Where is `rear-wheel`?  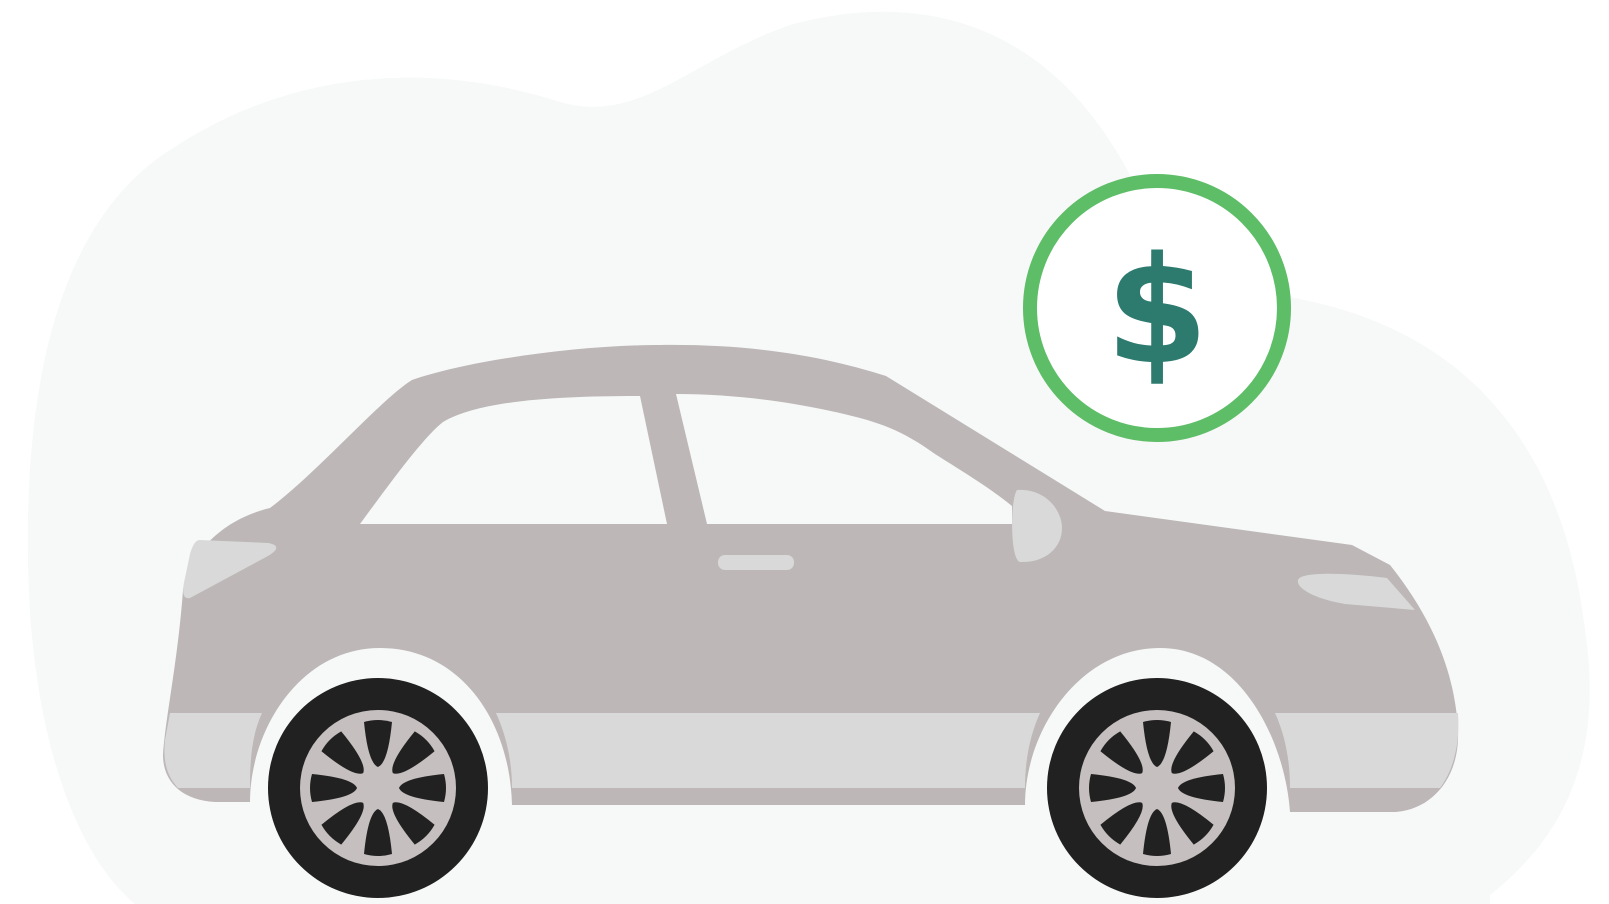
rear-wheel is located at coordinates (378, 788).